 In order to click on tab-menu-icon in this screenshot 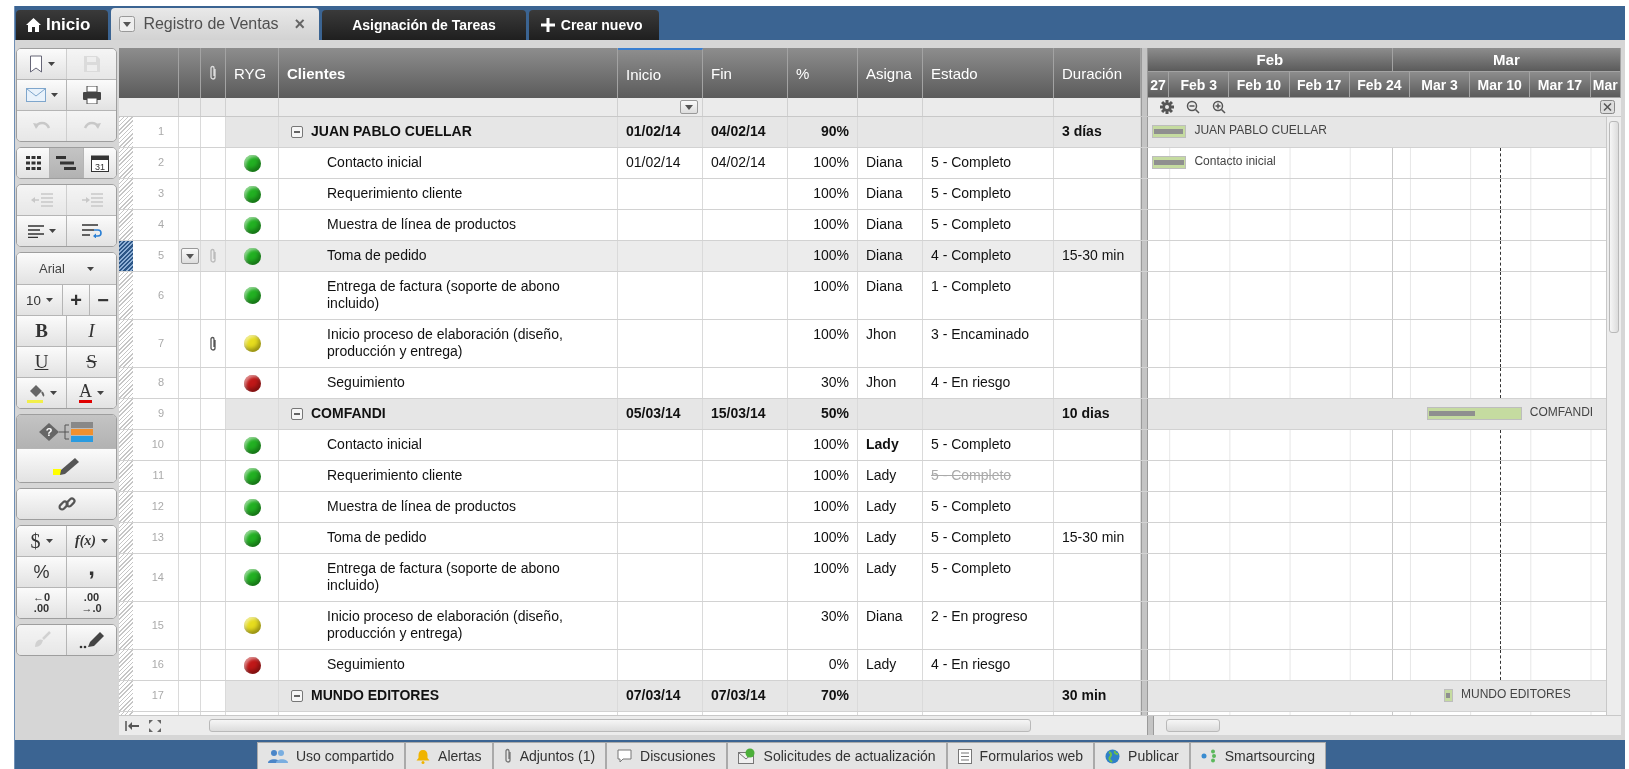, I will do `click(127, 24)`.